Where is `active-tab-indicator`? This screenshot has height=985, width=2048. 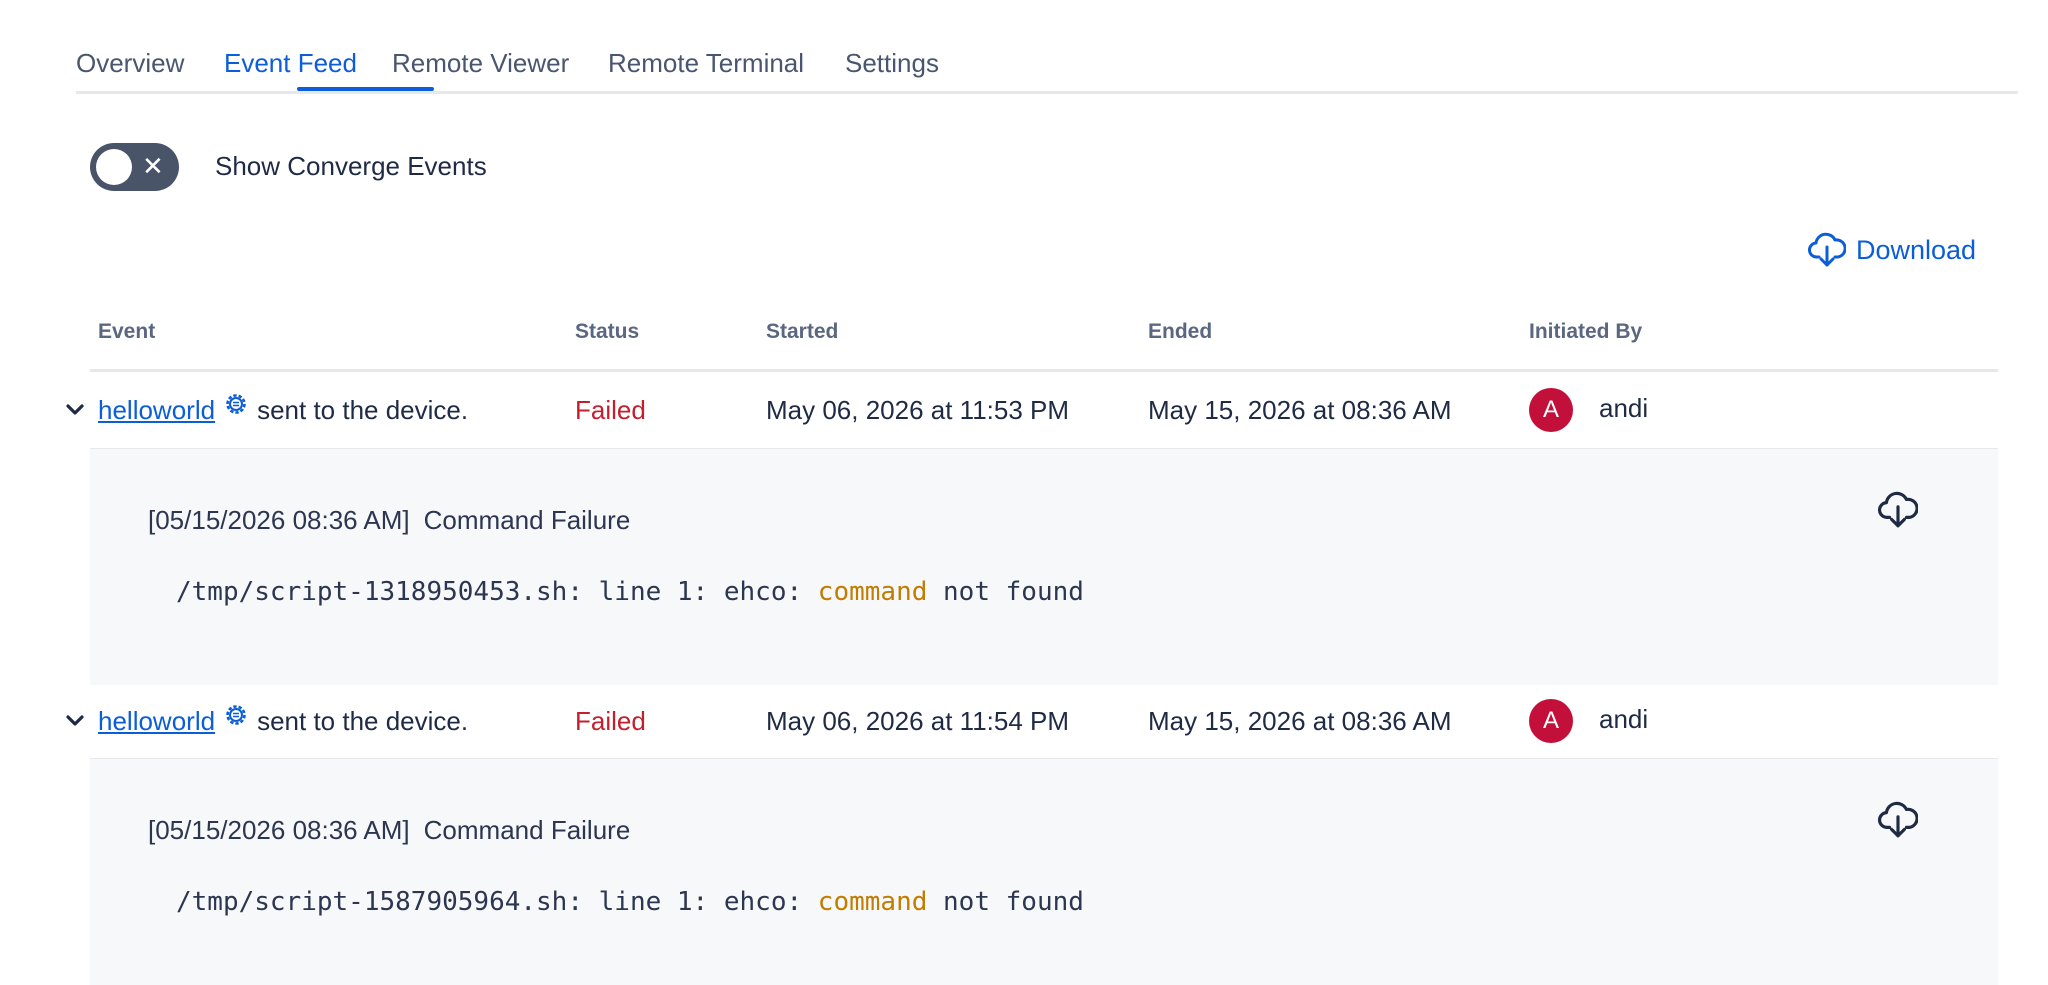
active-tab-indicator is located at coordinates (365, 89).